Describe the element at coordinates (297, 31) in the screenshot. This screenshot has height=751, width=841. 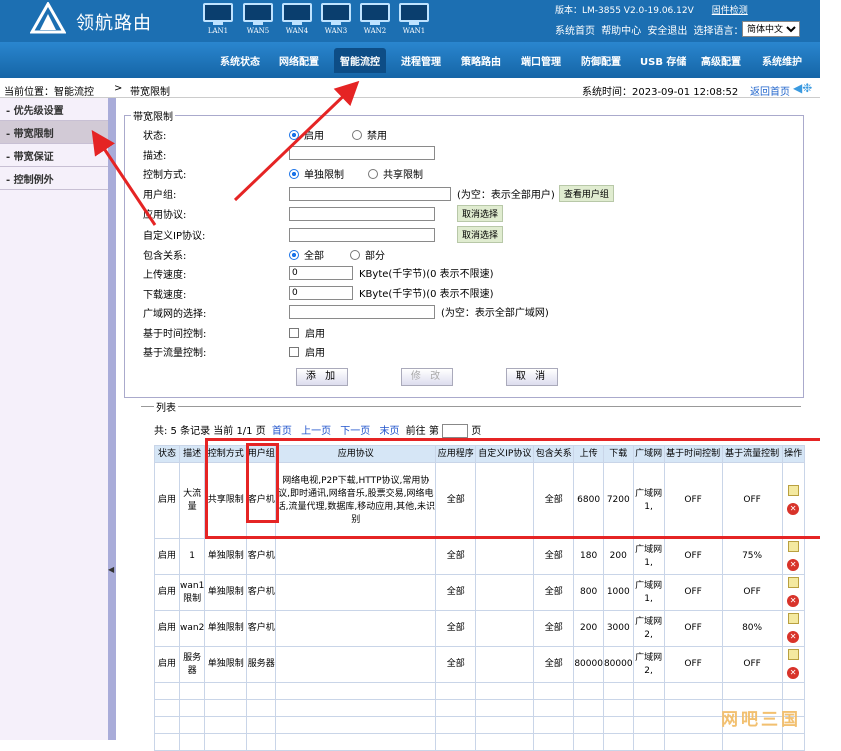
I see `port-label: WAN4` at that location.